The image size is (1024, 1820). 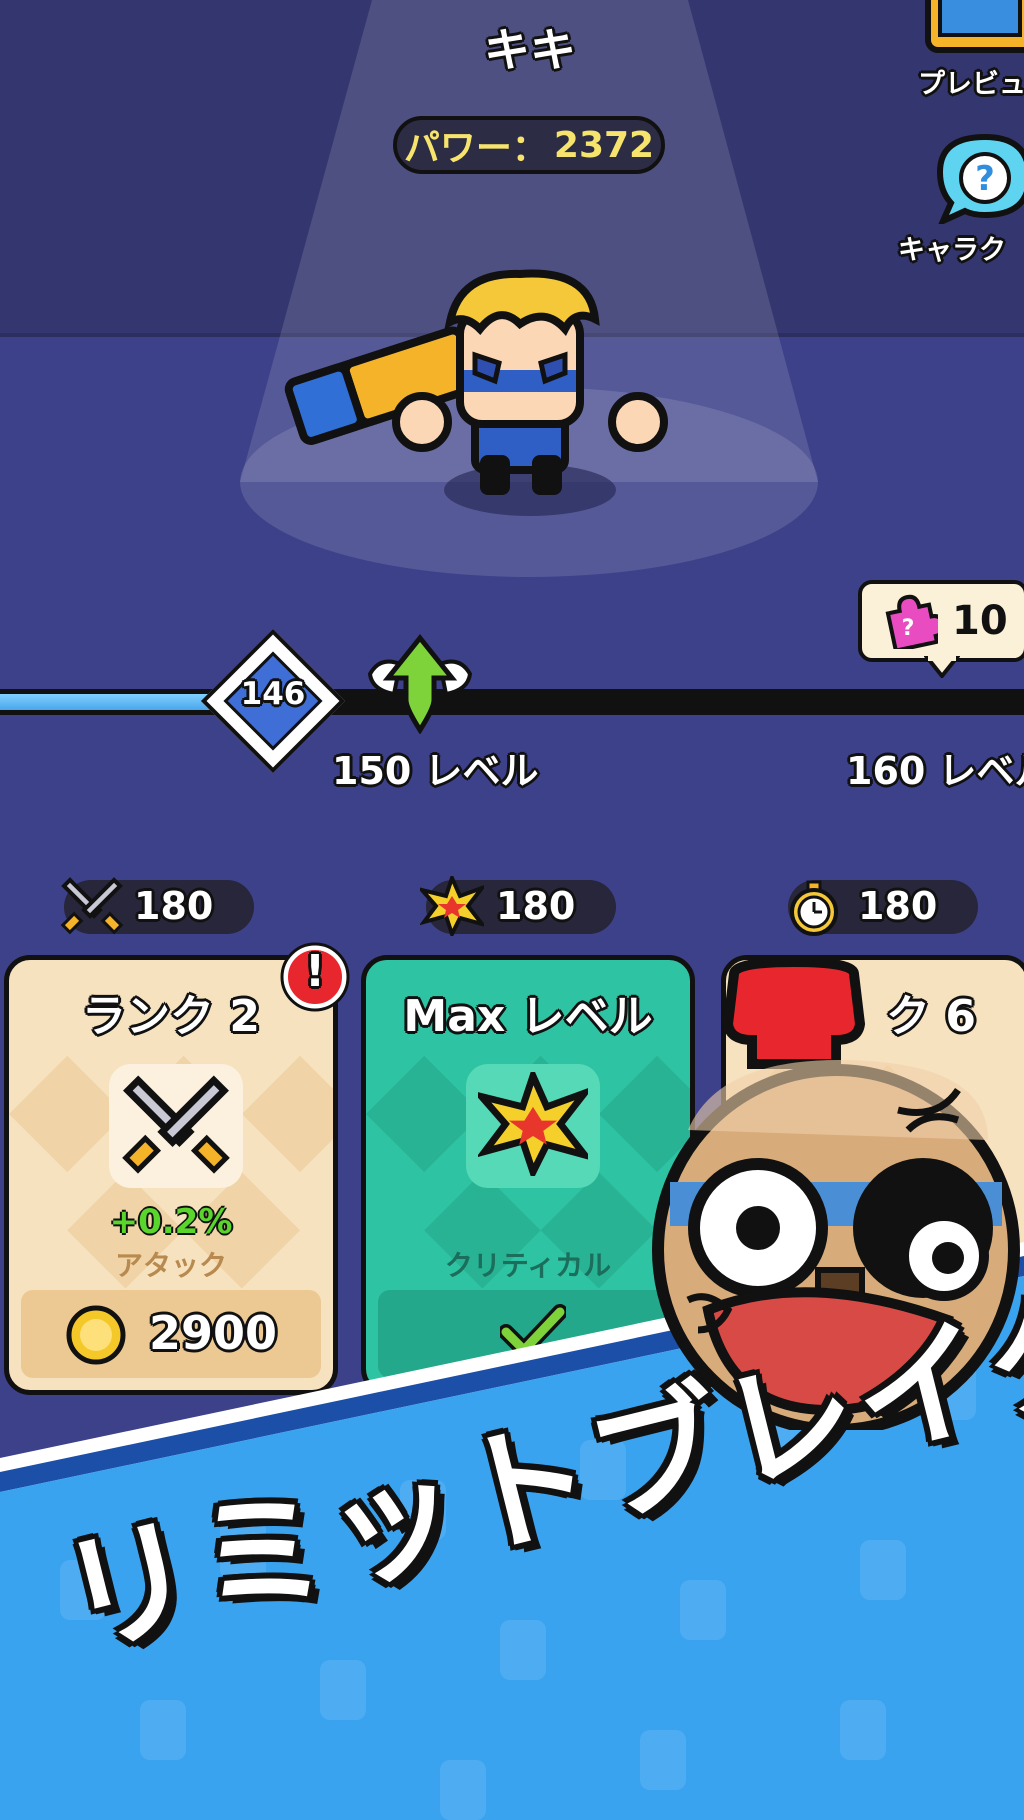 I want to click on critical-max-card: Max レベル クリティカル, so click(x=528, y=1175).